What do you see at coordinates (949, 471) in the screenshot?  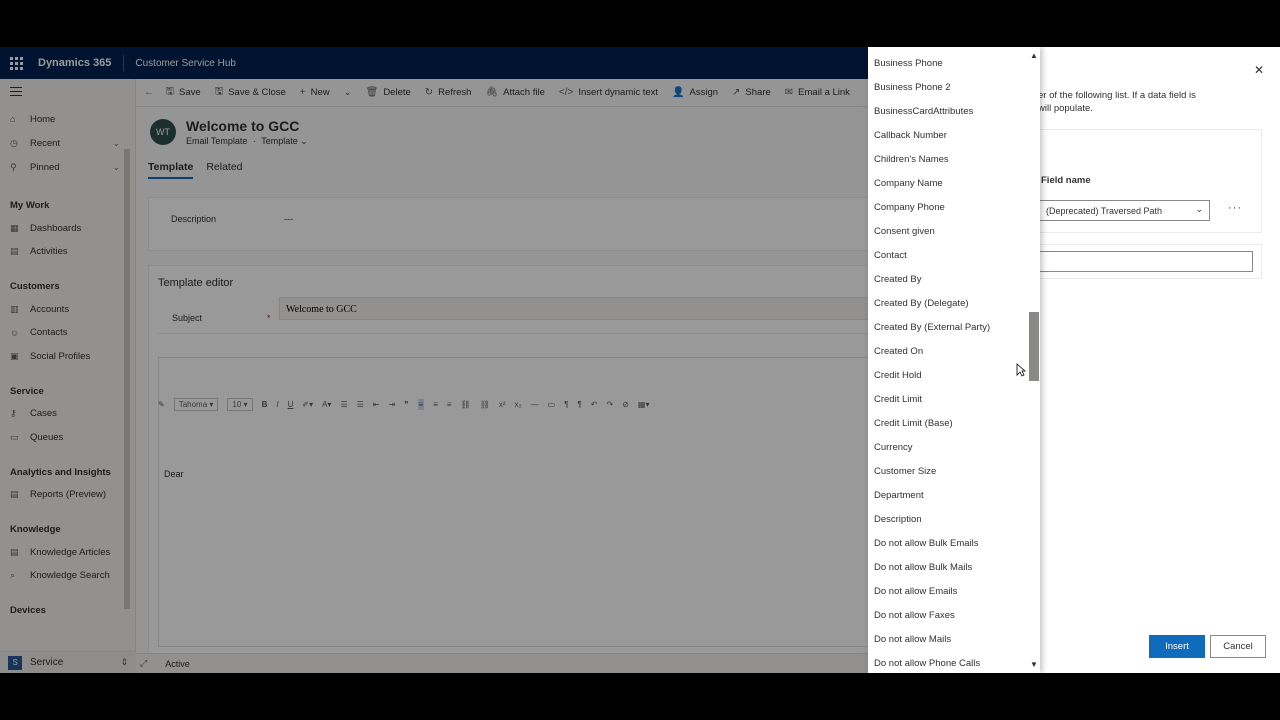 I see `dropdown-option: Customer Size` at bounding box center [949, 471].